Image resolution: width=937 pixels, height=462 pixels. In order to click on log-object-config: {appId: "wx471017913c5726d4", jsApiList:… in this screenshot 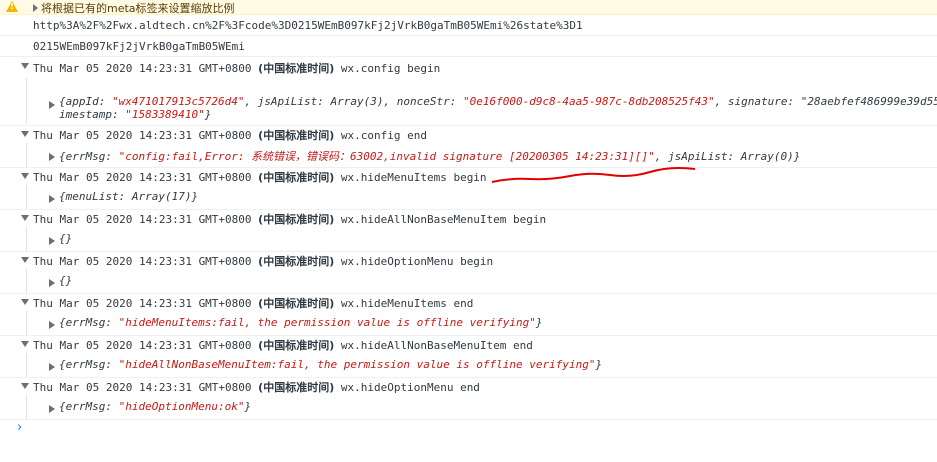, I will do `click(498, 101)`.